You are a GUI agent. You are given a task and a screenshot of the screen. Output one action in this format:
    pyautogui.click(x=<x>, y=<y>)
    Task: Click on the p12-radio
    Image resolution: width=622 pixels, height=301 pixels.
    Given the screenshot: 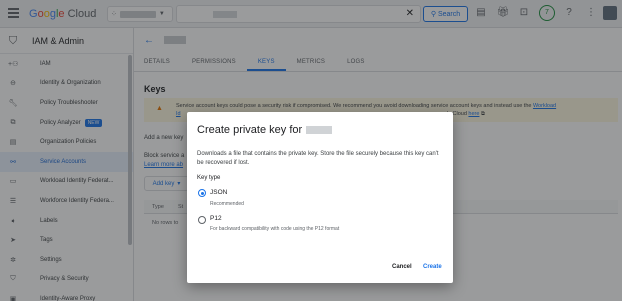 What is the action you would take?
    pyautogui.click(x=202, y=220)
    